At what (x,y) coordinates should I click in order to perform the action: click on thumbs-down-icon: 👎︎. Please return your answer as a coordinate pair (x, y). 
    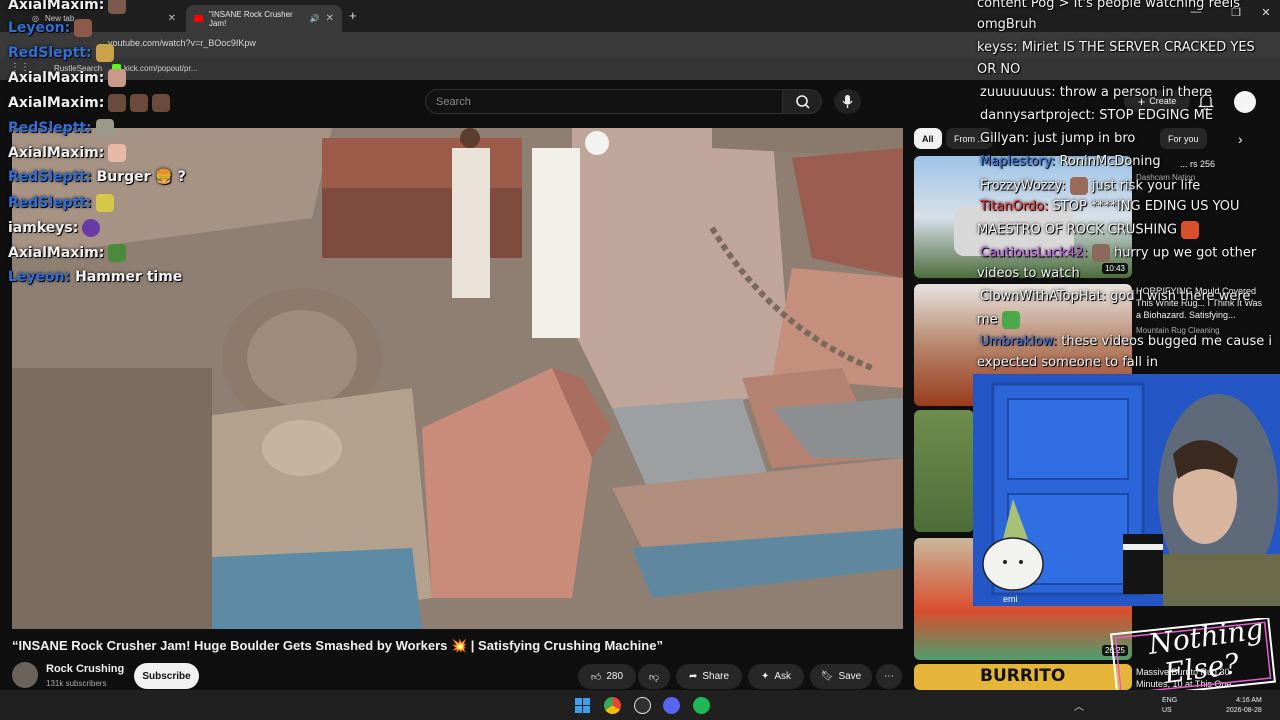
    Looking at the image, I should click on (654, 677).